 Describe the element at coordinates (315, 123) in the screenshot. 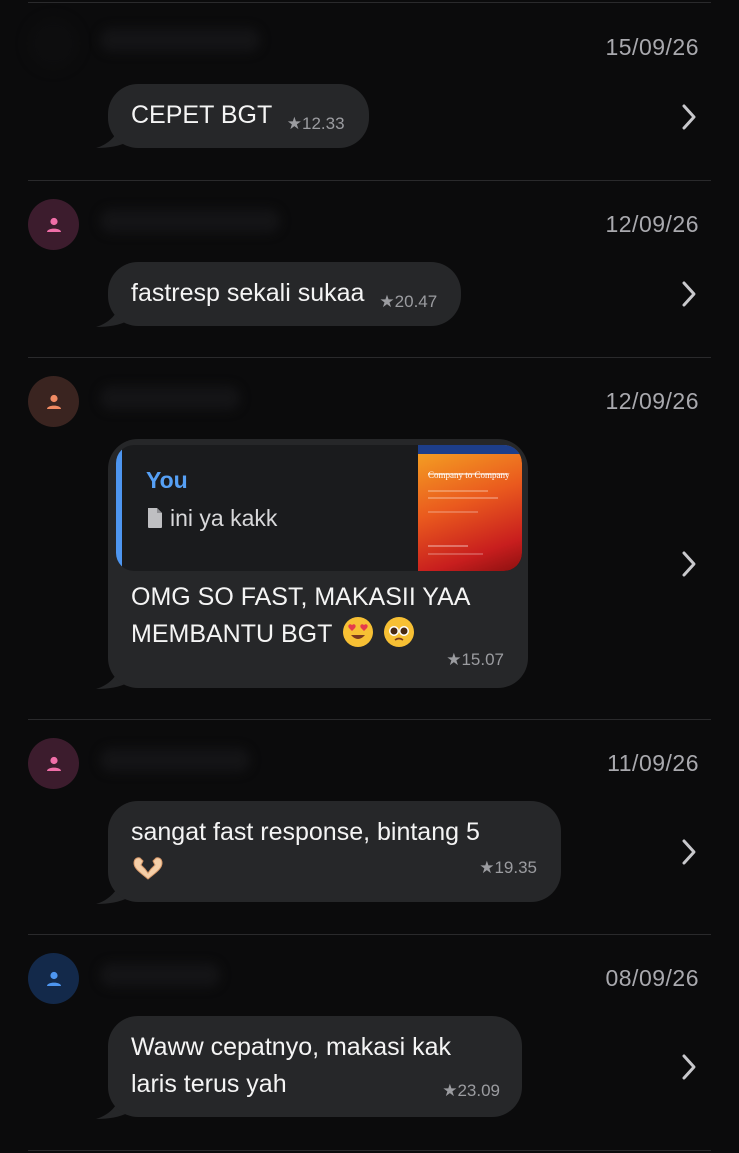

I see `review-time: ★12.33` at that location.